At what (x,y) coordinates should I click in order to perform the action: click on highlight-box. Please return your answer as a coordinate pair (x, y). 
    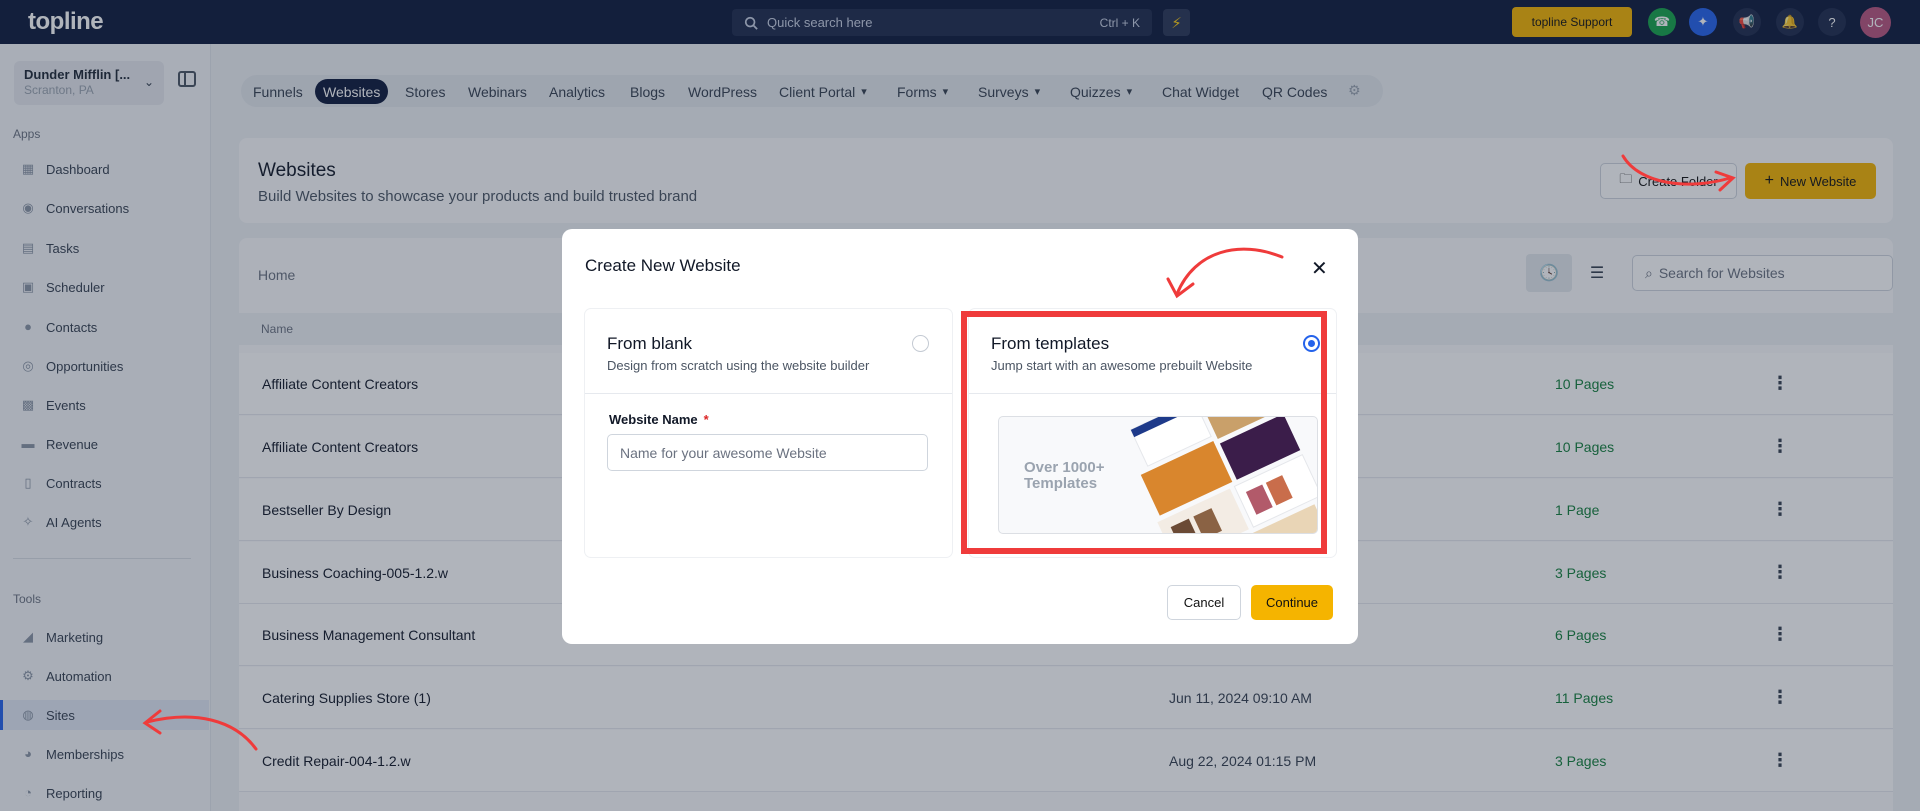
    Looking at the image, I should click on (1144, 432).